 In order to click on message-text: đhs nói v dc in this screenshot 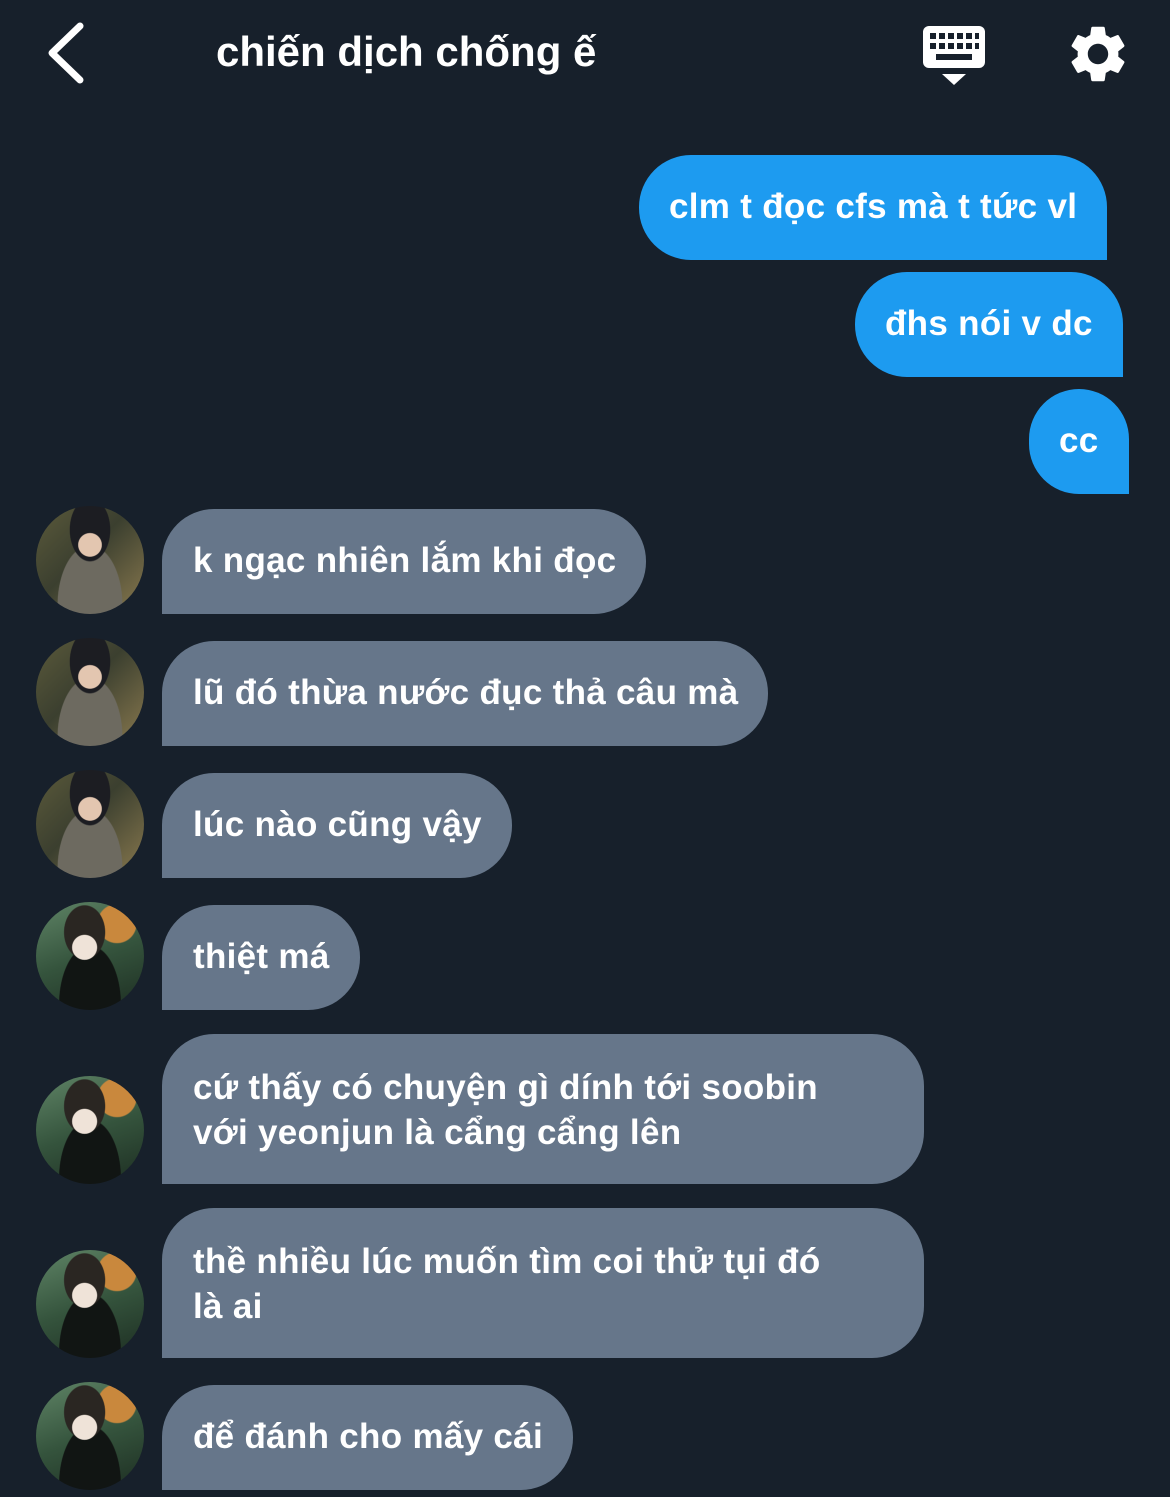, I will do `click(989, 323)`.